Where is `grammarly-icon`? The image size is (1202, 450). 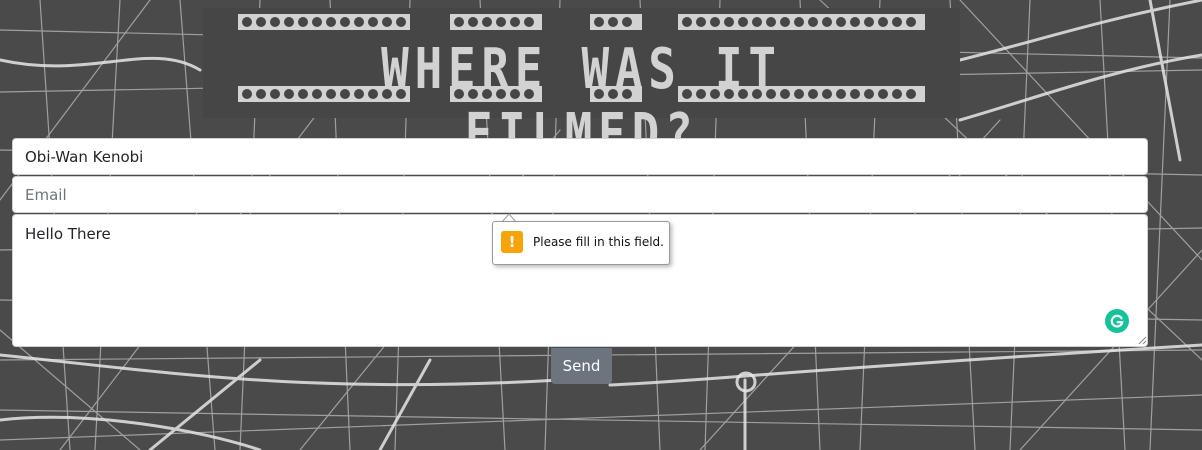 grammarly-icon is located at coordinates (1117, 321).